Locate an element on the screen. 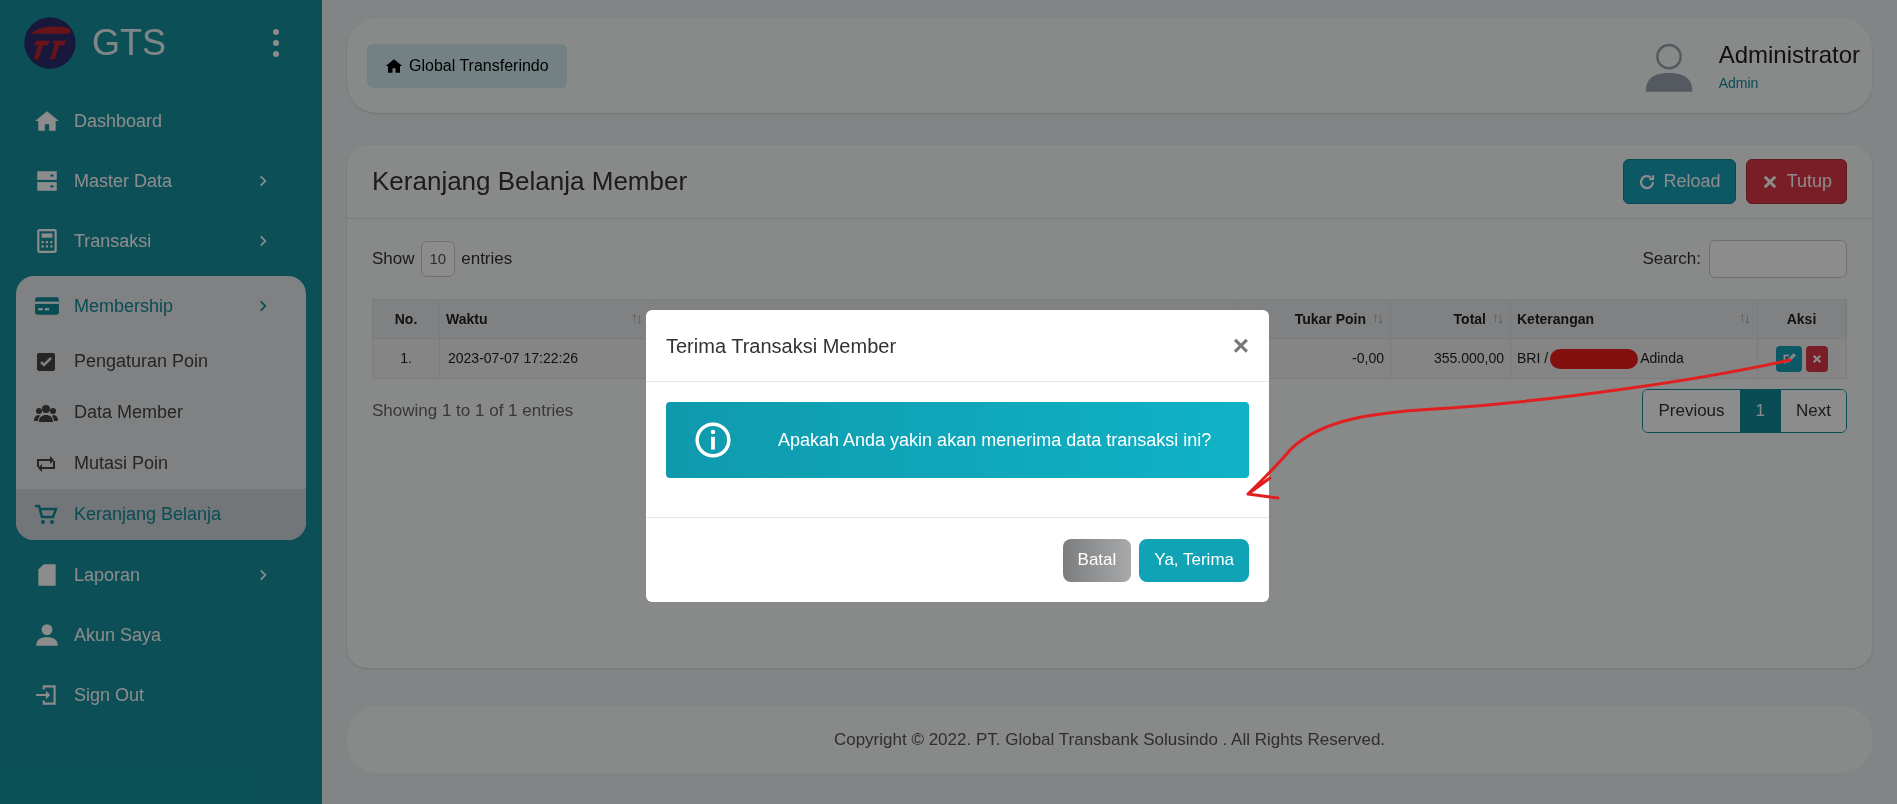 This screenshot has height=804, width=1897. table-cell-text: 2023-07-07 17:22:26 is located at coordinates (512, 358).